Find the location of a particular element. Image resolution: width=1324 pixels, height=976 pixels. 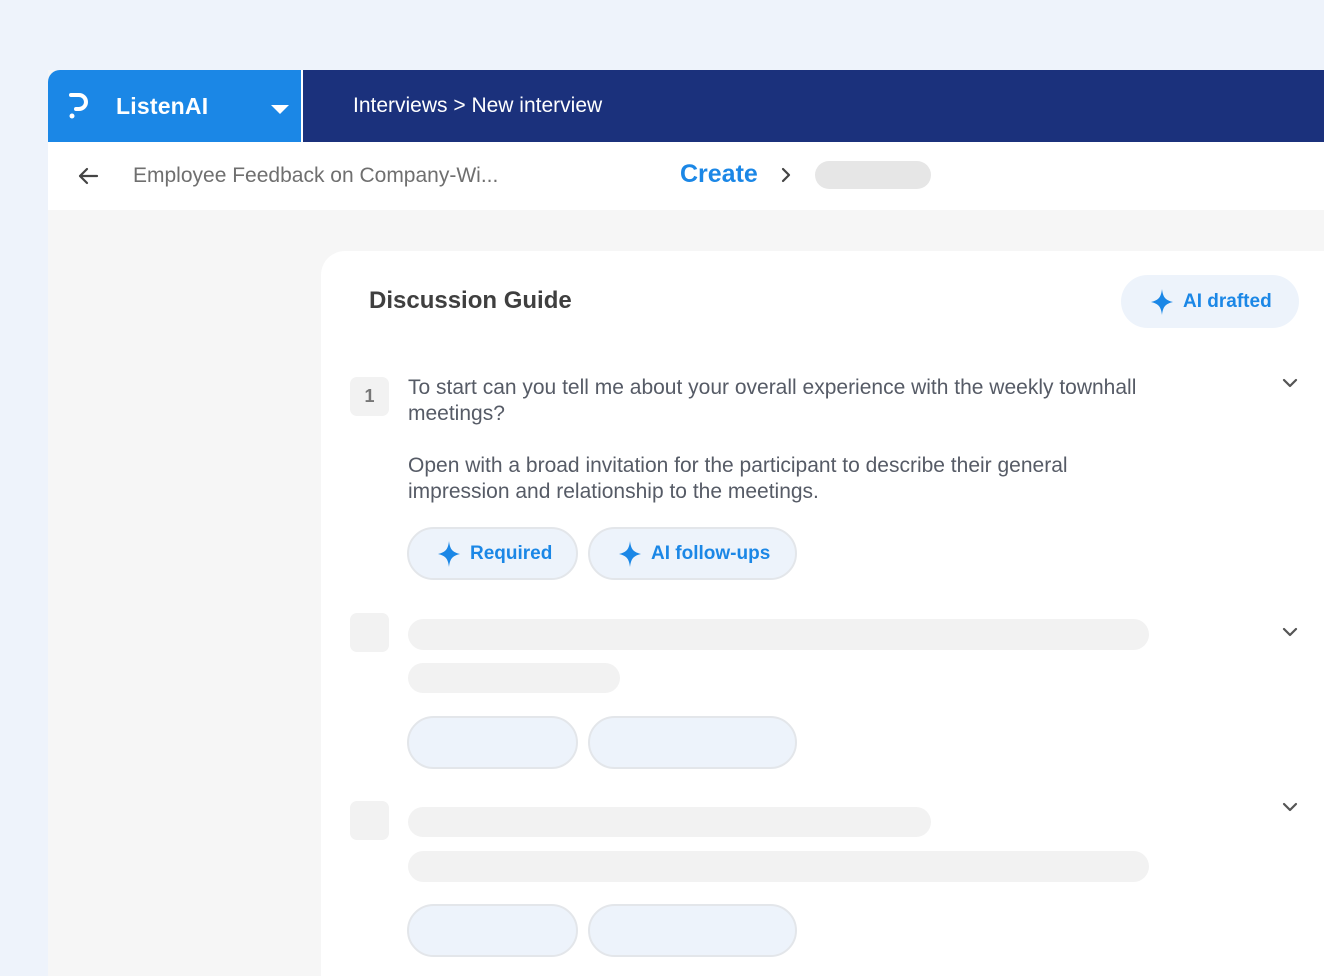

workspace-switcher: ListenAI is located at coordinates (174, 106).